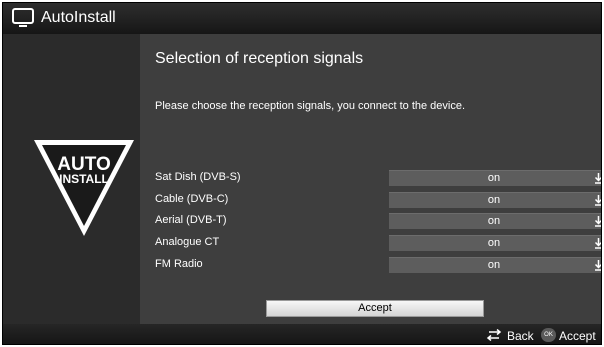 This screenshot has height=347, width=604. I want to click on sat-dish-select: on, so click(495, 178).